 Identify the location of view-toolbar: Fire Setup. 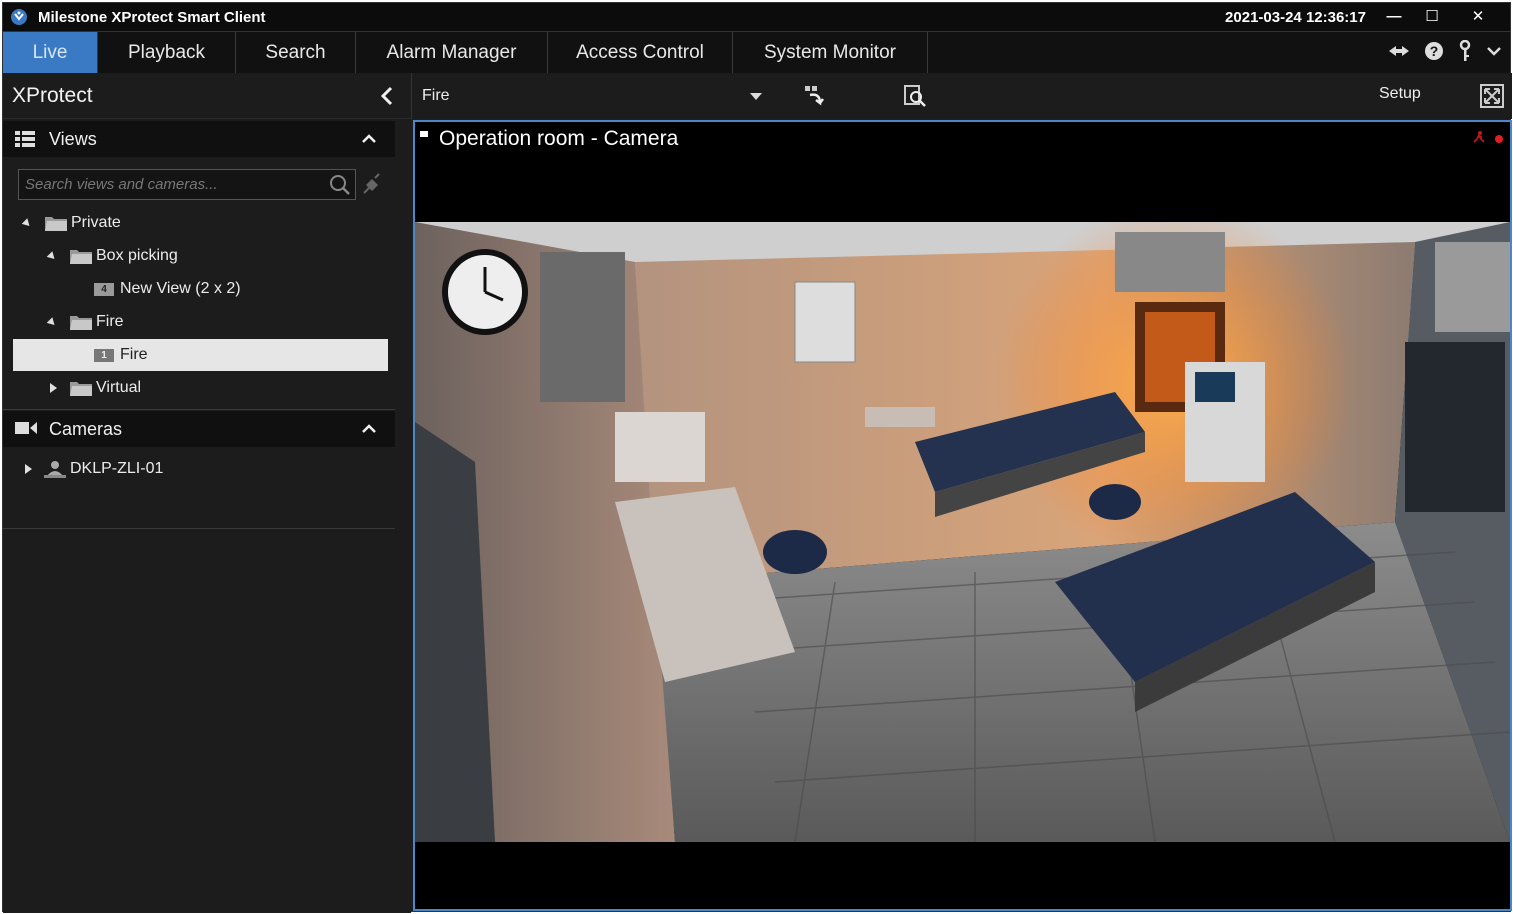
(961, 96).